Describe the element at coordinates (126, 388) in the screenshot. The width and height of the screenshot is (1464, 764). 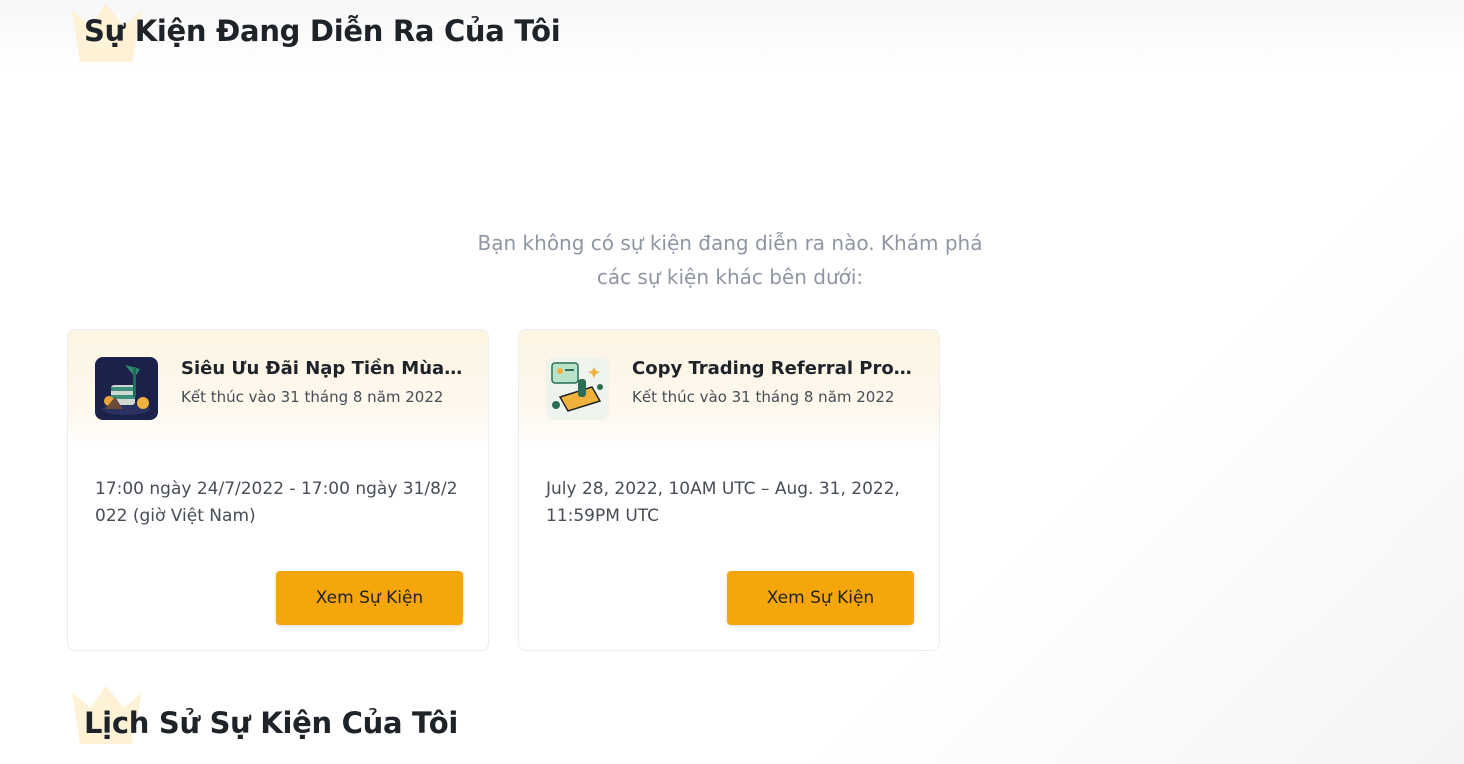
I see `summer-deposit-promo-thumbnail-icon` at that location.